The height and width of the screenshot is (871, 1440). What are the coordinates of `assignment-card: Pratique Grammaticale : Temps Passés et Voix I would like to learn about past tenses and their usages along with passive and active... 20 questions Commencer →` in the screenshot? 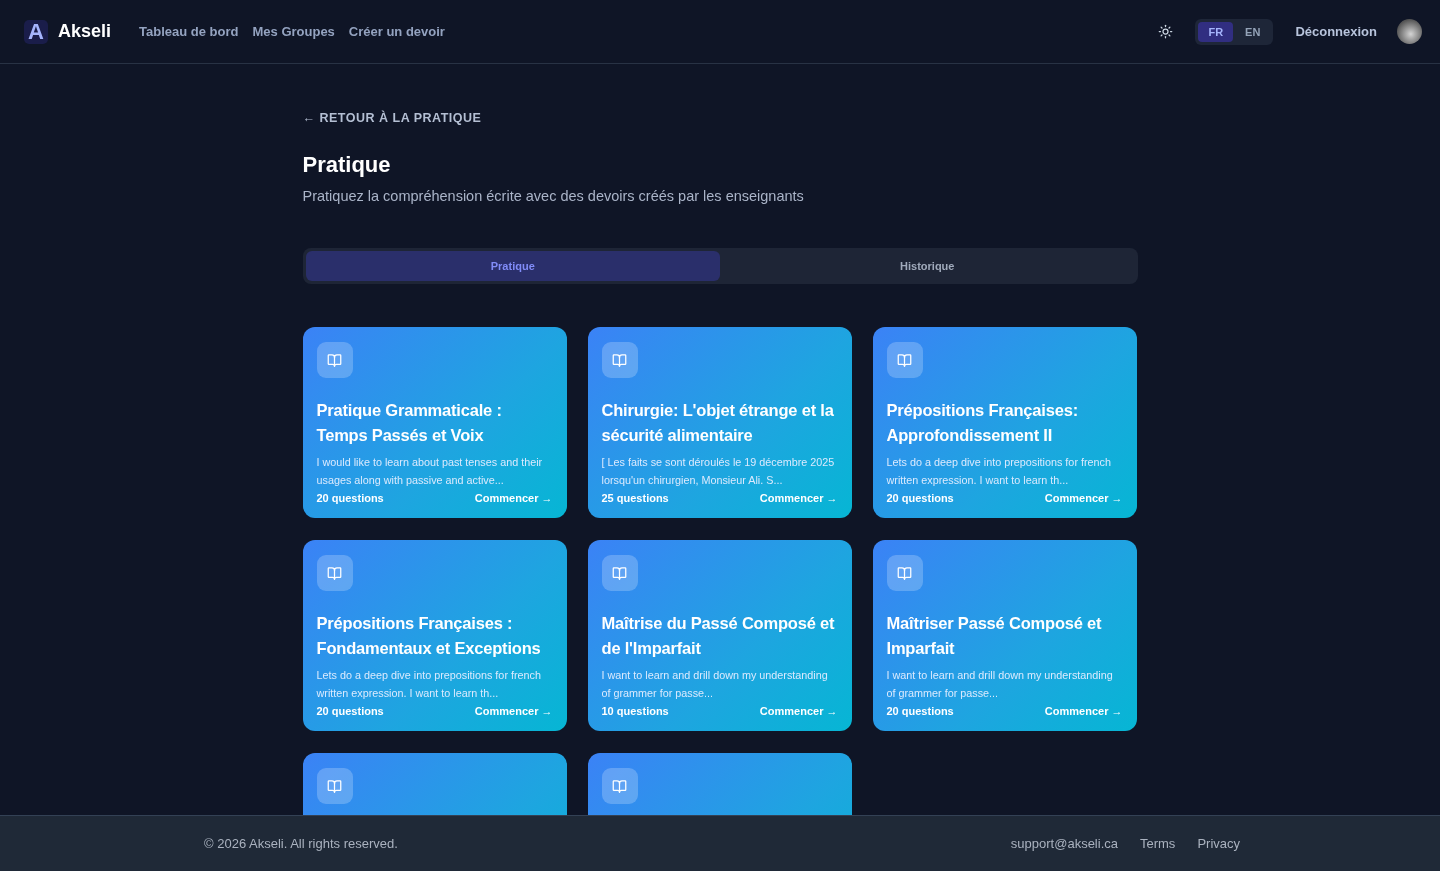 It's located at (434, 422).